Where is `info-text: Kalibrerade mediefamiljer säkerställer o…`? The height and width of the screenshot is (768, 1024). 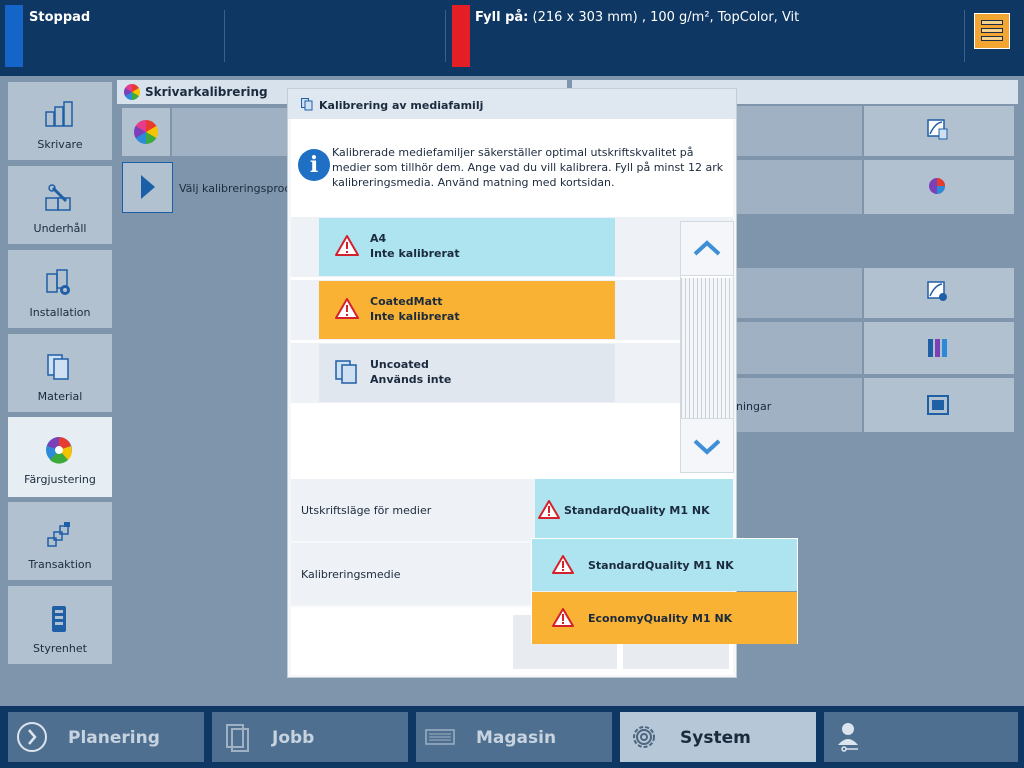 info-text: Kalibrerade mediefamiljer säkerställer o… is located at coordinates (528, 167).